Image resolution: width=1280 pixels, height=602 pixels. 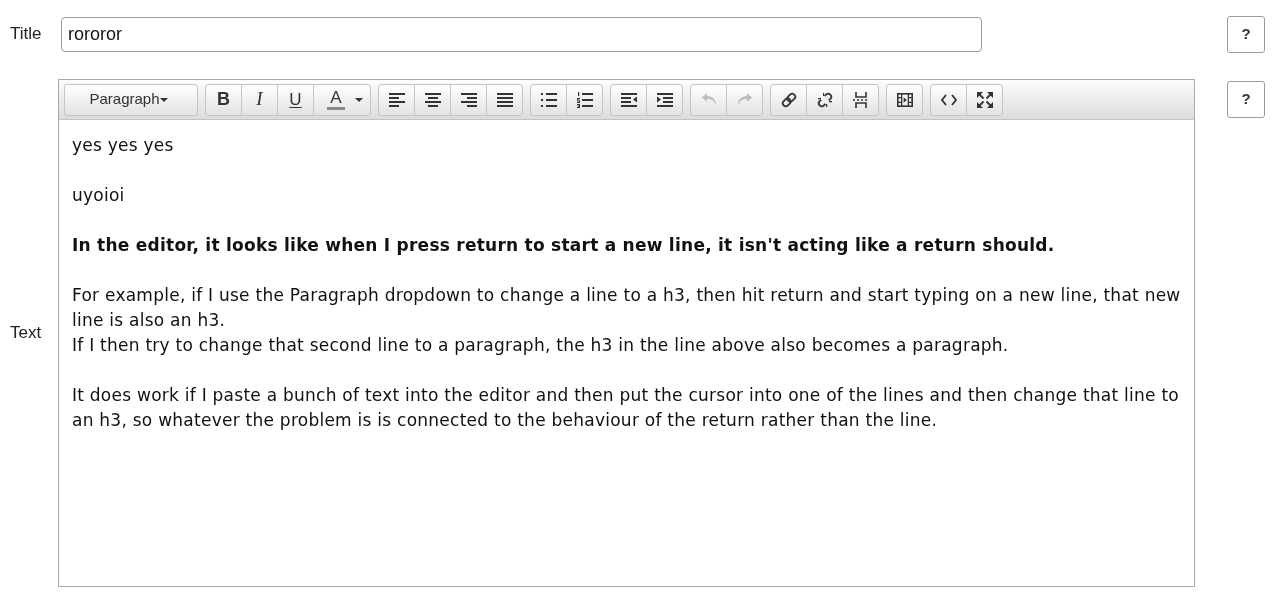 I want to click on italic-button: I, so click(x=259, y=99).